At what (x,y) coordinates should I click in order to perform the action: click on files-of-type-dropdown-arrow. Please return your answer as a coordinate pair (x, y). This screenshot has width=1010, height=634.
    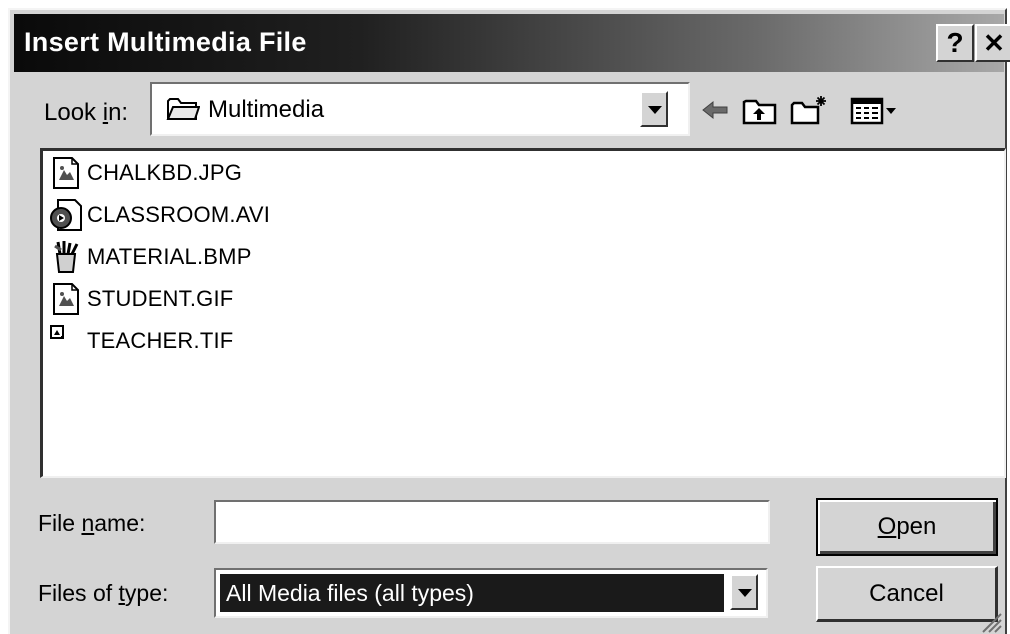
    Looking at the image, I should click on (744, 592).